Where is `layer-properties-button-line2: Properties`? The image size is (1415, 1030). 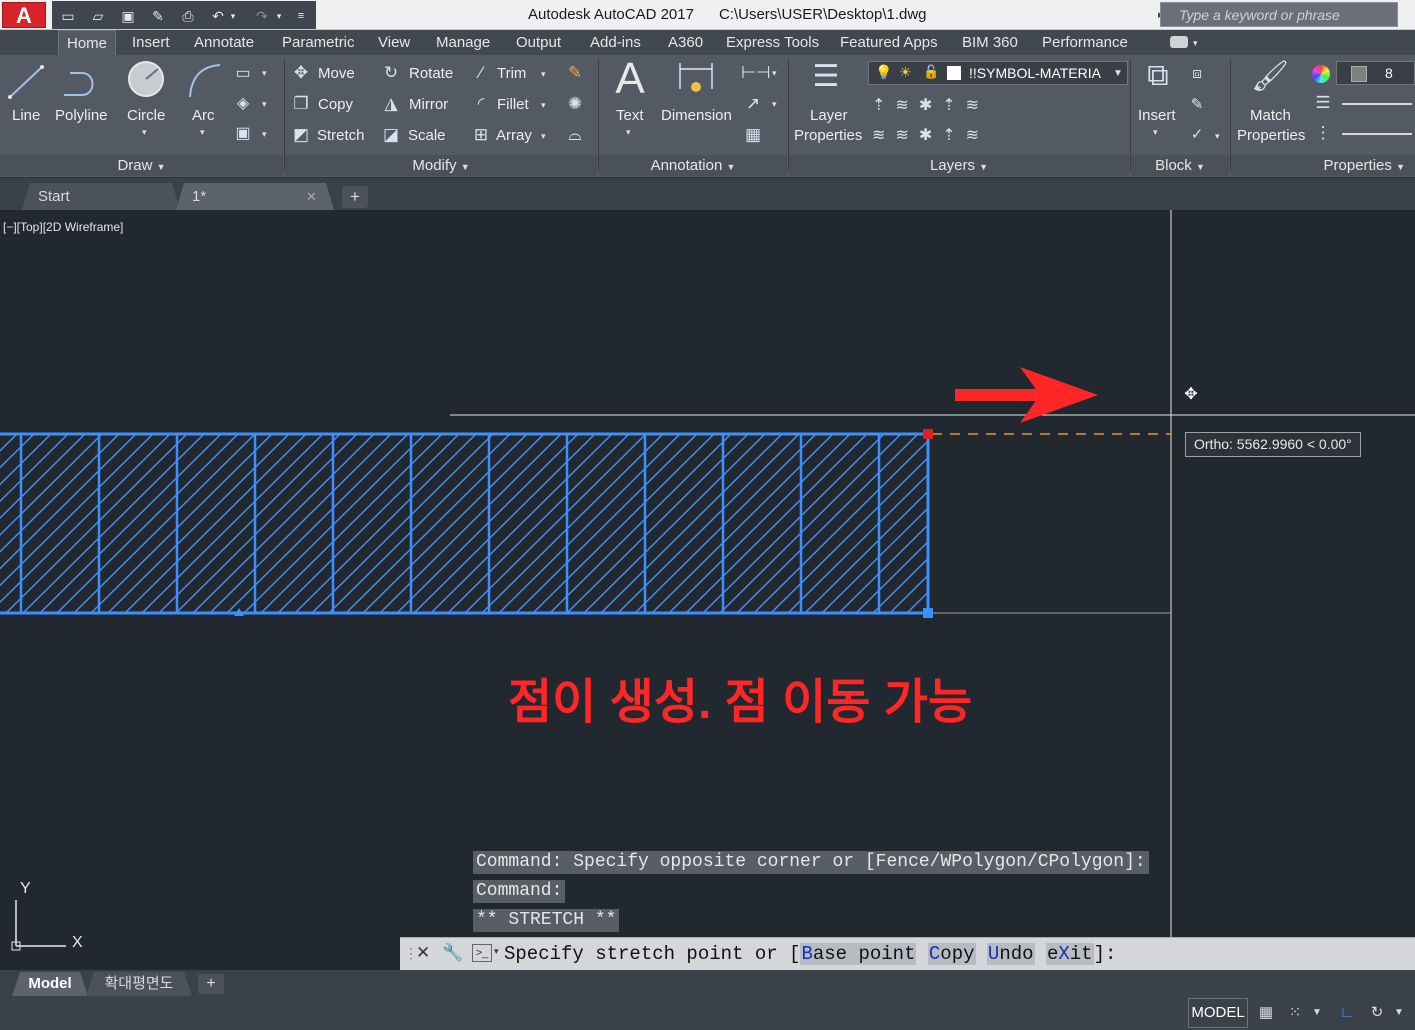
layer-properties-button-line2: Properties is located at coordinates (828, 135).